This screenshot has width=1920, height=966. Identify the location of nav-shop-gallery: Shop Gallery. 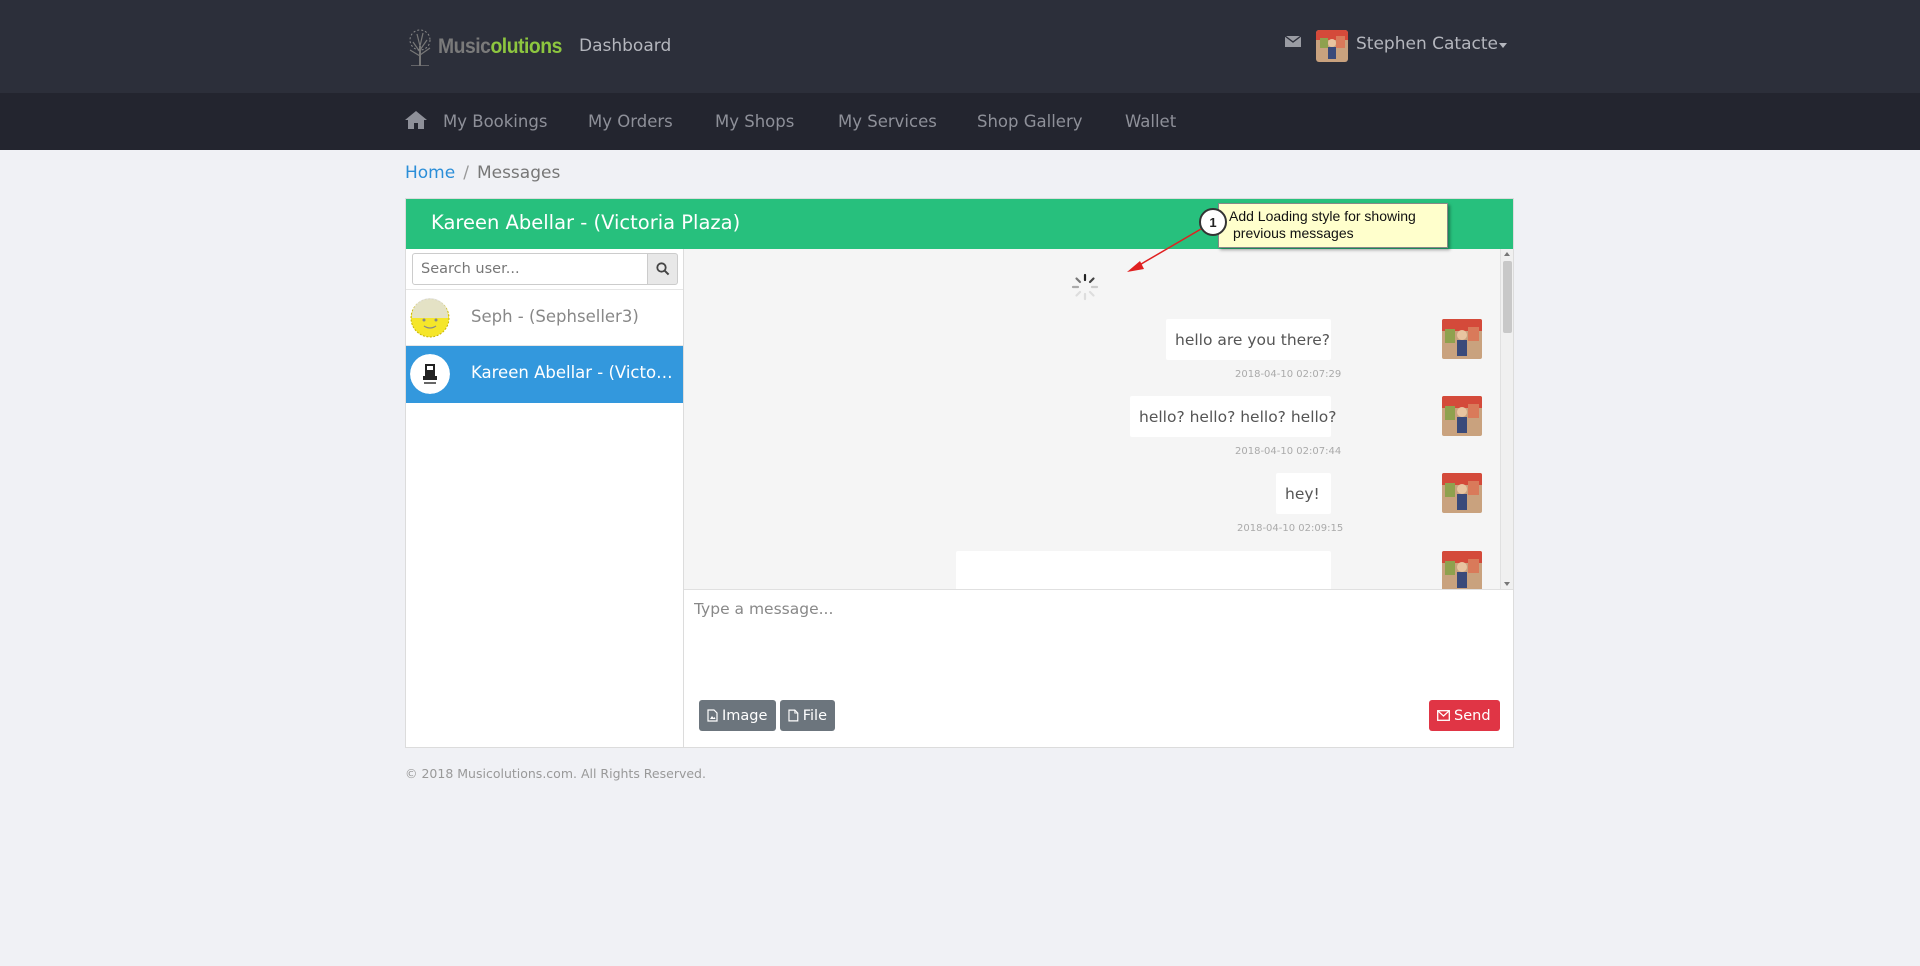
(1030, 121).